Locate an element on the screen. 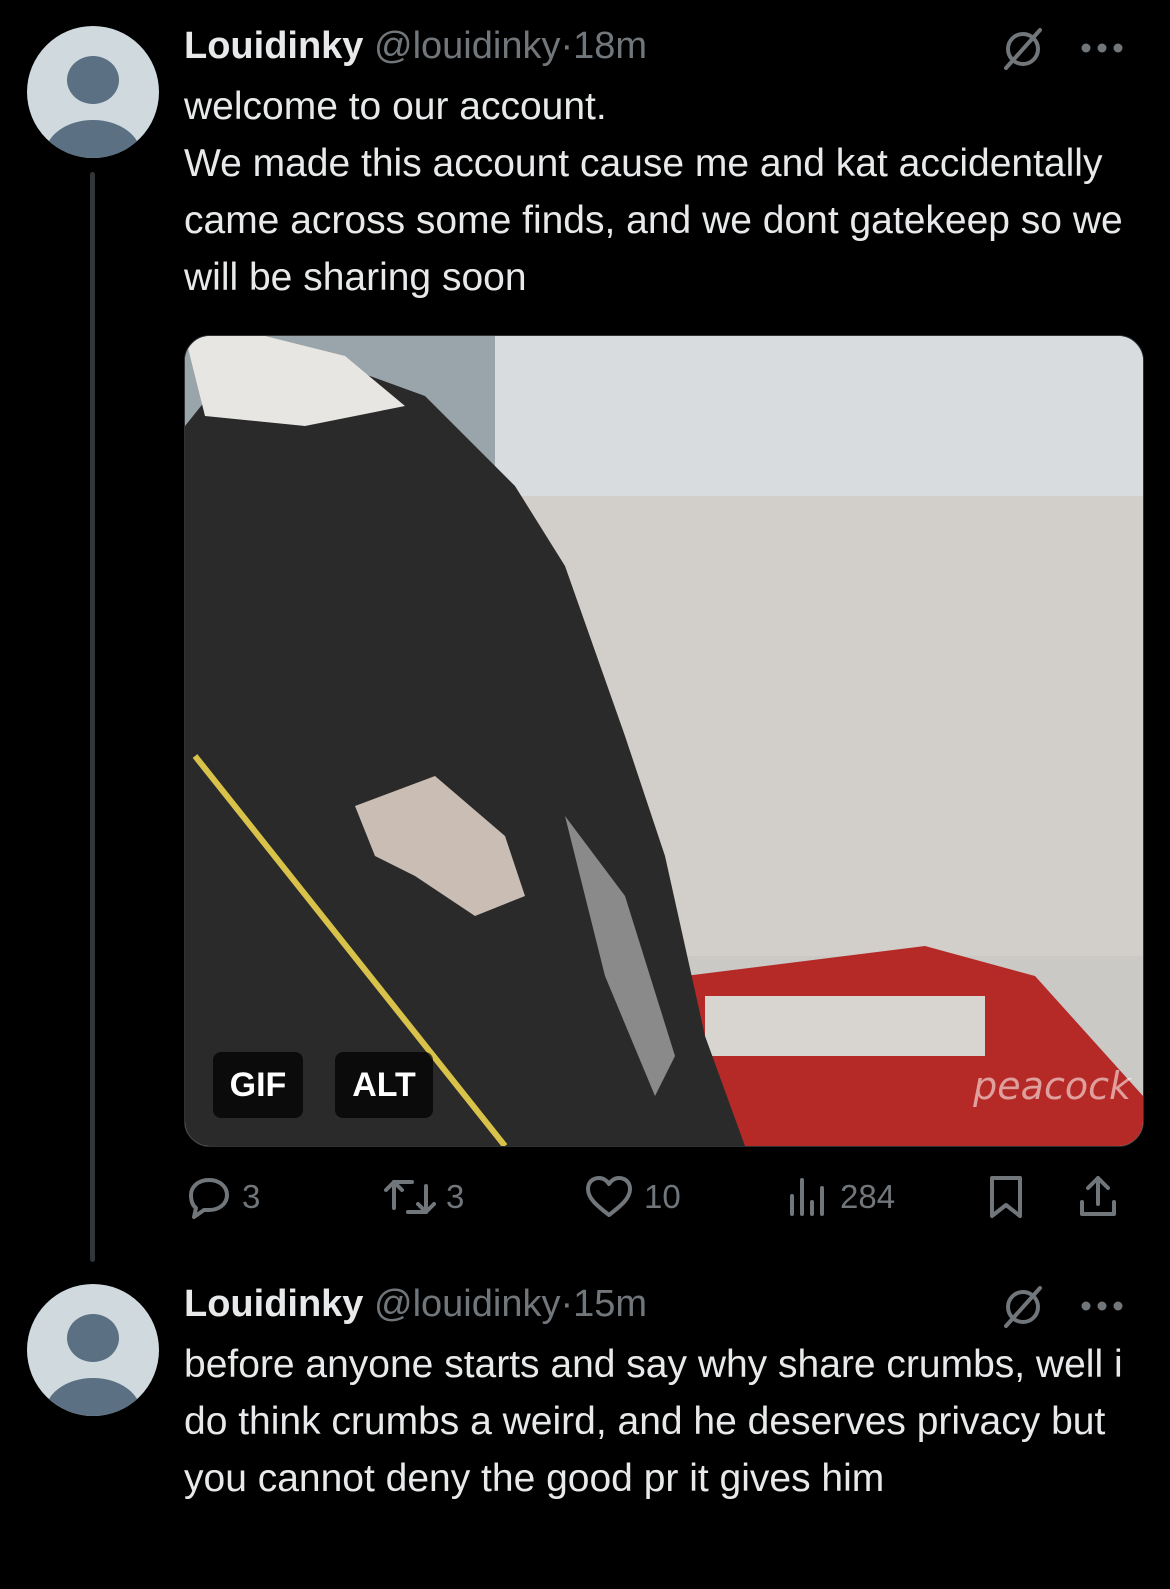  post-header: Louidinky @louidinky·15m is located at coordinates (415, 1304).